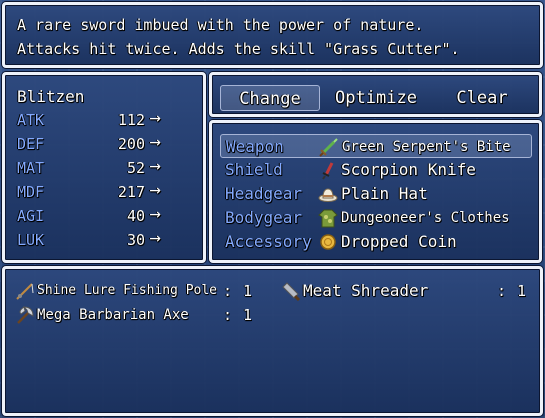  What do you see at coordinates (408, 169) in the screenshot?
I see `equipped-item-name: Scorpion Knife` at bounding box center [408, 169].